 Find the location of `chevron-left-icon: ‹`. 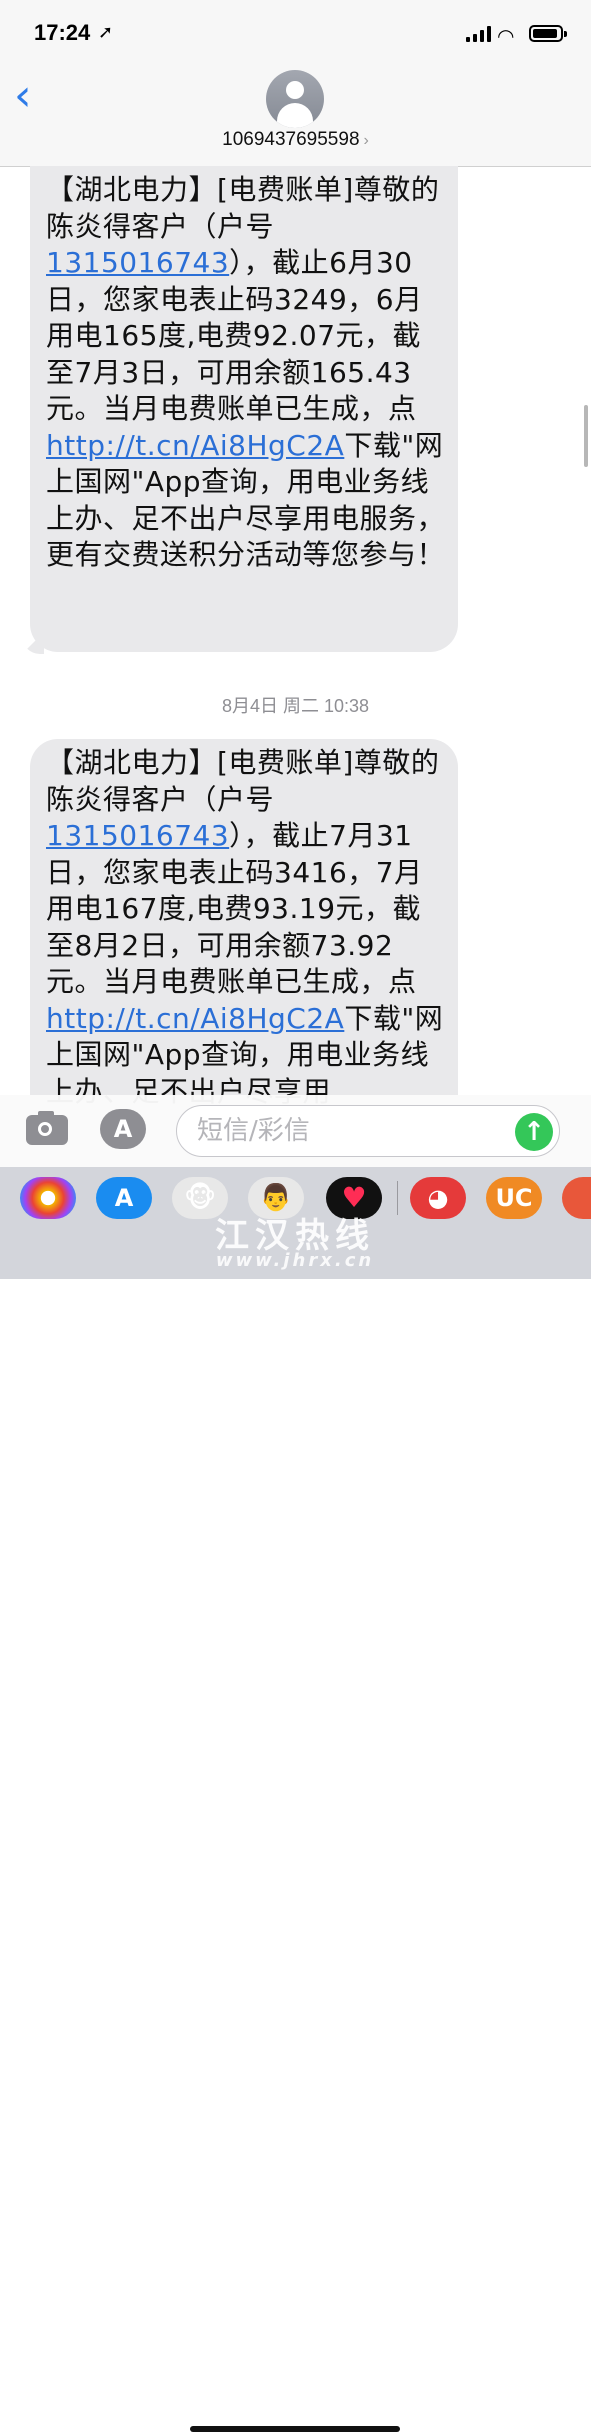

chevron-left-icon: ‹ is located at coordinates (23, 95).